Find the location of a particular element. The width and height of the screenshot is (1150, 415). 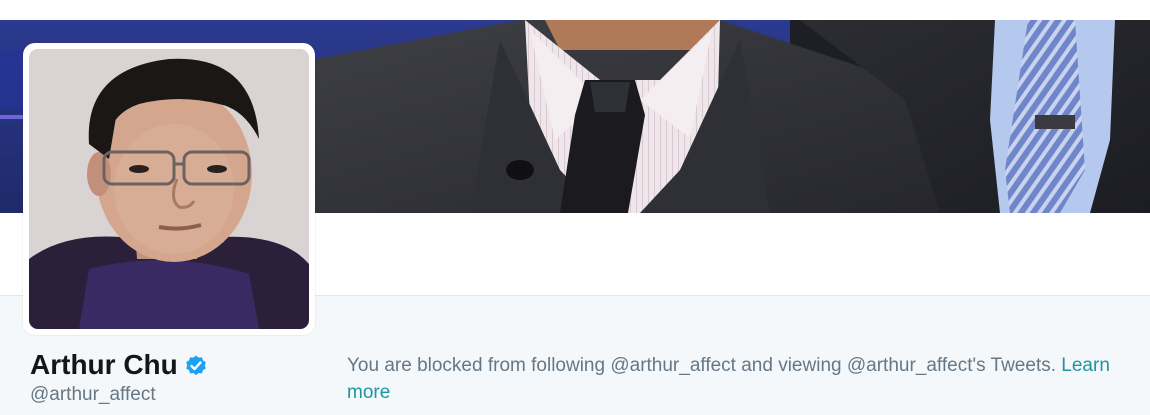

profile-name-row: Arthur Chu is located at coordinates (119, 365).